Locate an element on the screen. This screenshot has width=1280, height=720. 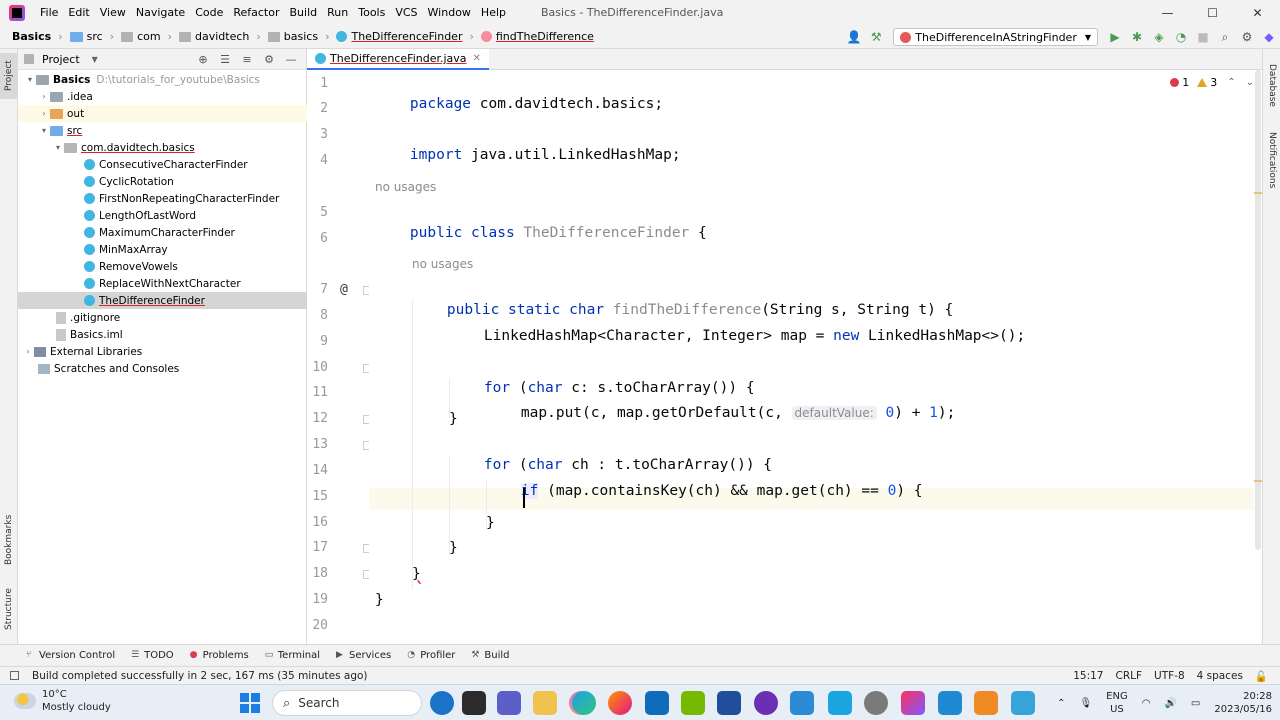
breadcrumb-davidtech: davidtech is located at coordinates (214, 36).